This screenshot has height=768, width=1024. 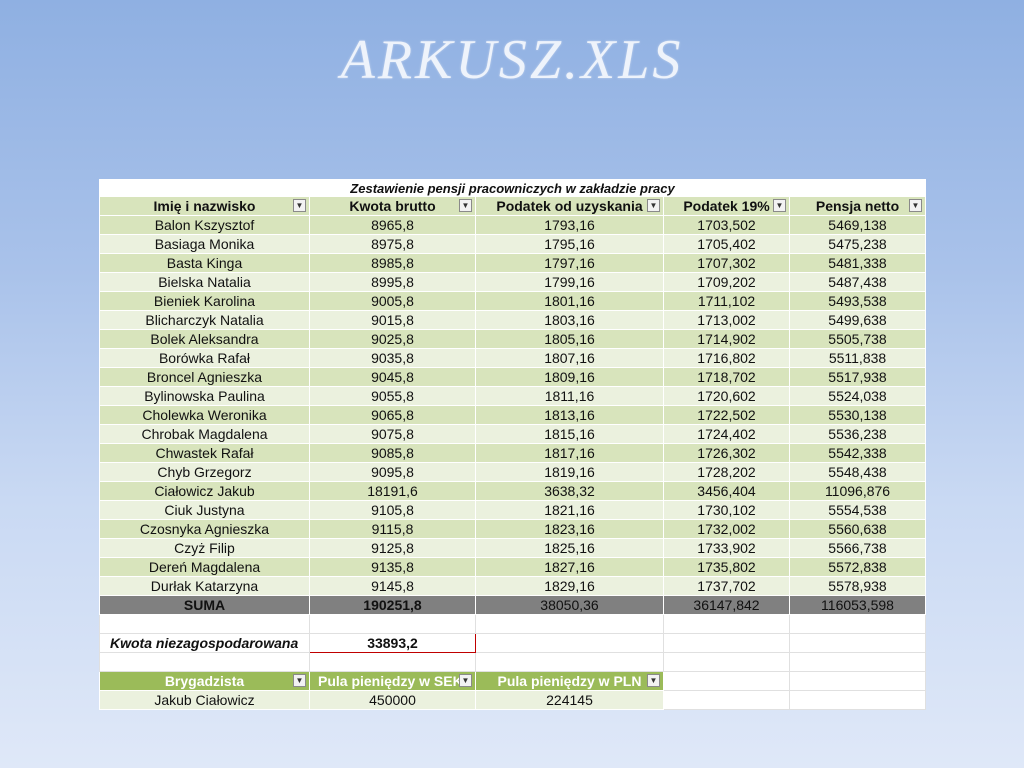 What do you see at coordinates (204, 301) in the screenshot?
I see `employee-name-cell: Bieniek Karolina` at bounding box center [204, 301].